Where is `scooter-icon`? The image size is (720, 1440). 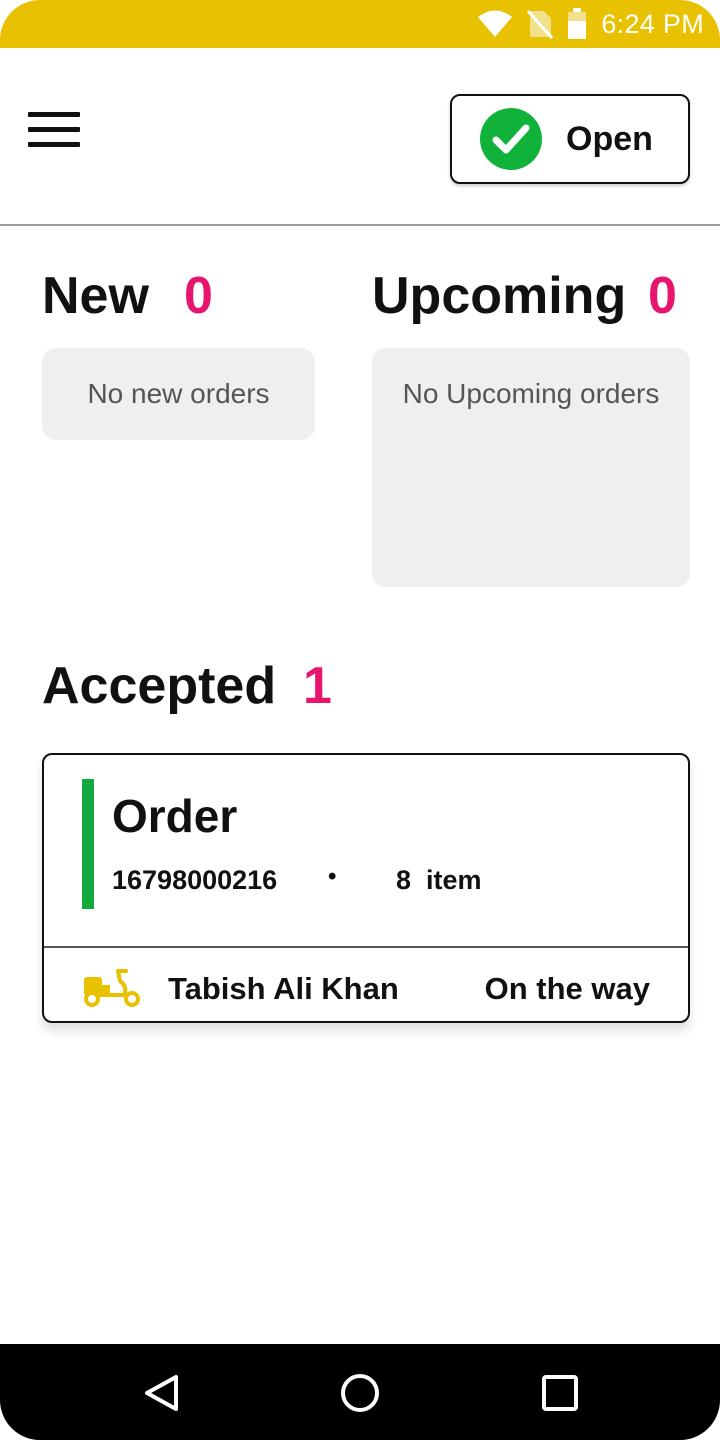 scooter-icon is located at coordinates (112, 989).